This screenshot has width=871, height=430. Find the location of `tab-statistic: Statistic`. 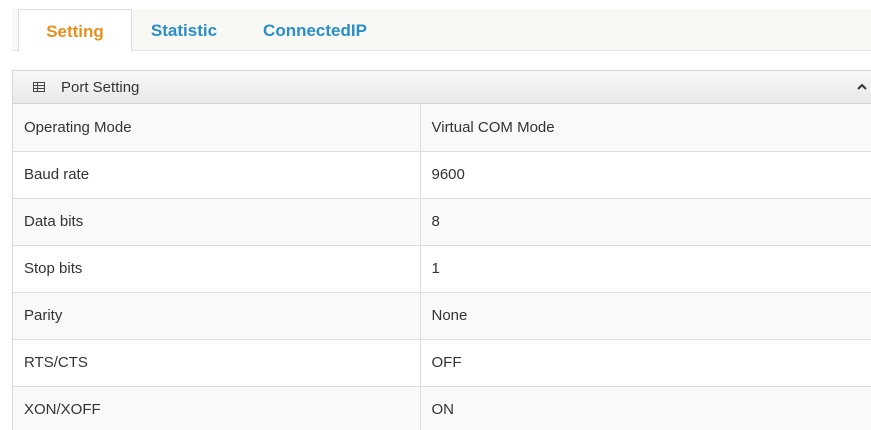

tab-statistic: Statistic is located at coordinates (184, 30).